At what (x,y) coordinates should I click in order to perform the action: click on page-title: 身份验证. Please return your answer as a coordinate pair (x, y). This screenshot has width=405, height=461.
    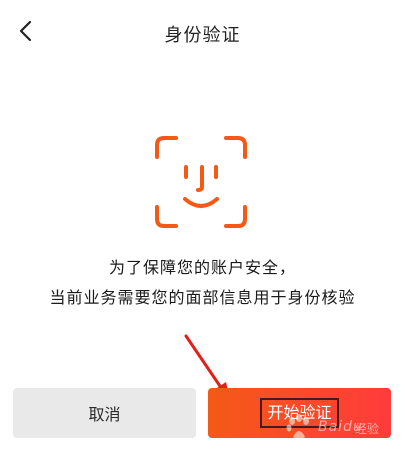
    Looking at the image, I should click on (202, 35).